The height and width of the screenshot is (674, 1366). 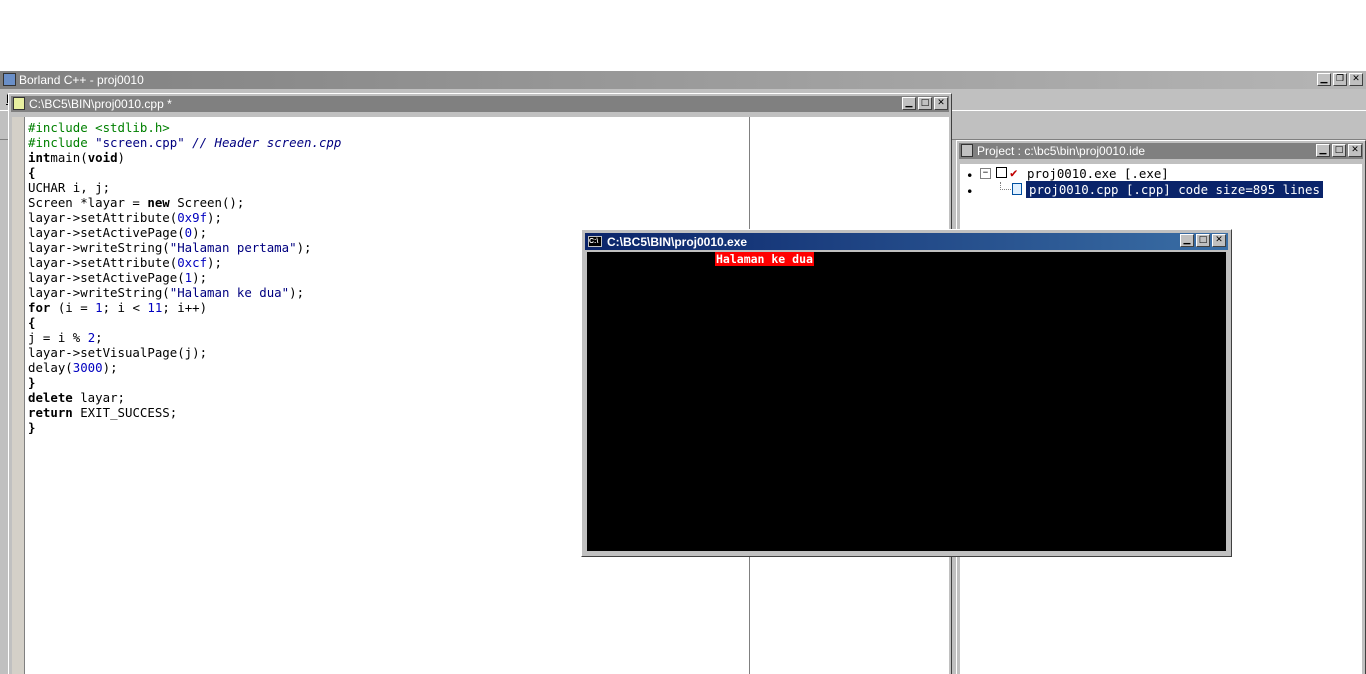 I want to click on console-icon: C:\, so click(x=595, y=241).